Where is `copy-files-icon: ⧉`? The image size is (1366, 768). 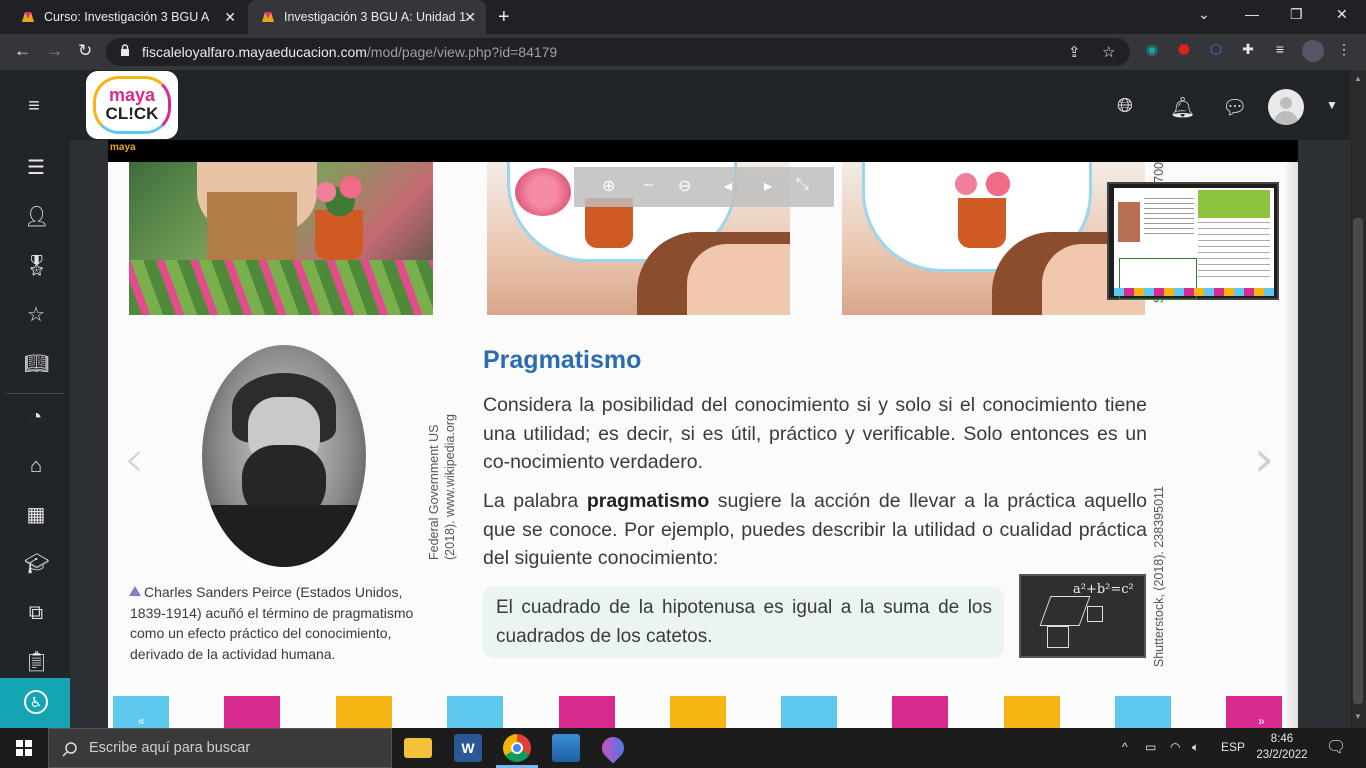 copy-files-icon: ⧉ is located at coordinates (36, 613).